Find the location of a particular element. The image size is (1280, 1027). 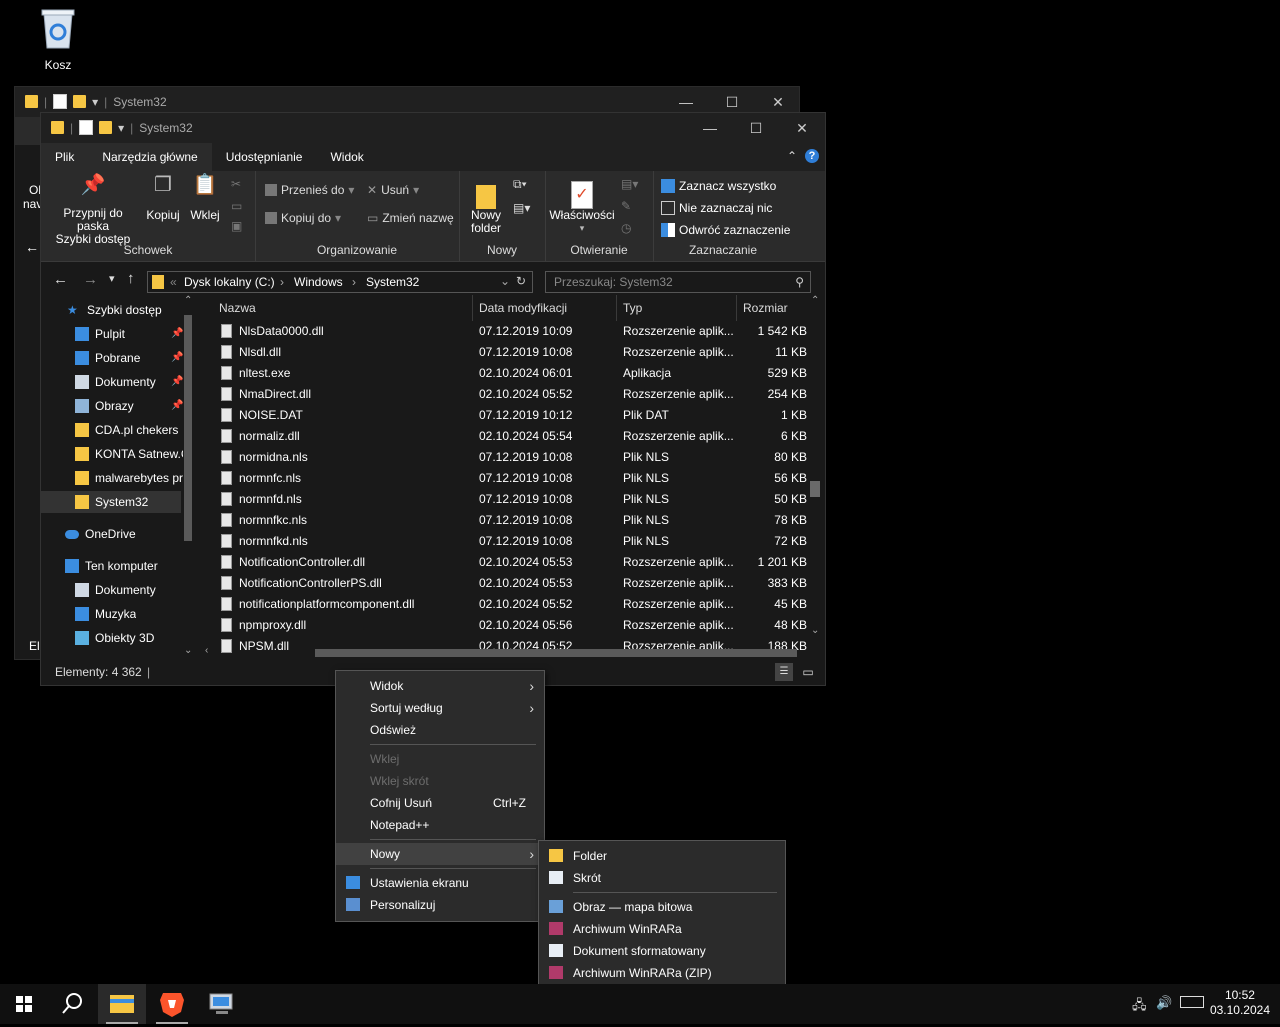

properties-button: ✓ Właściwości ▾ is located at coordinates (582, 206).